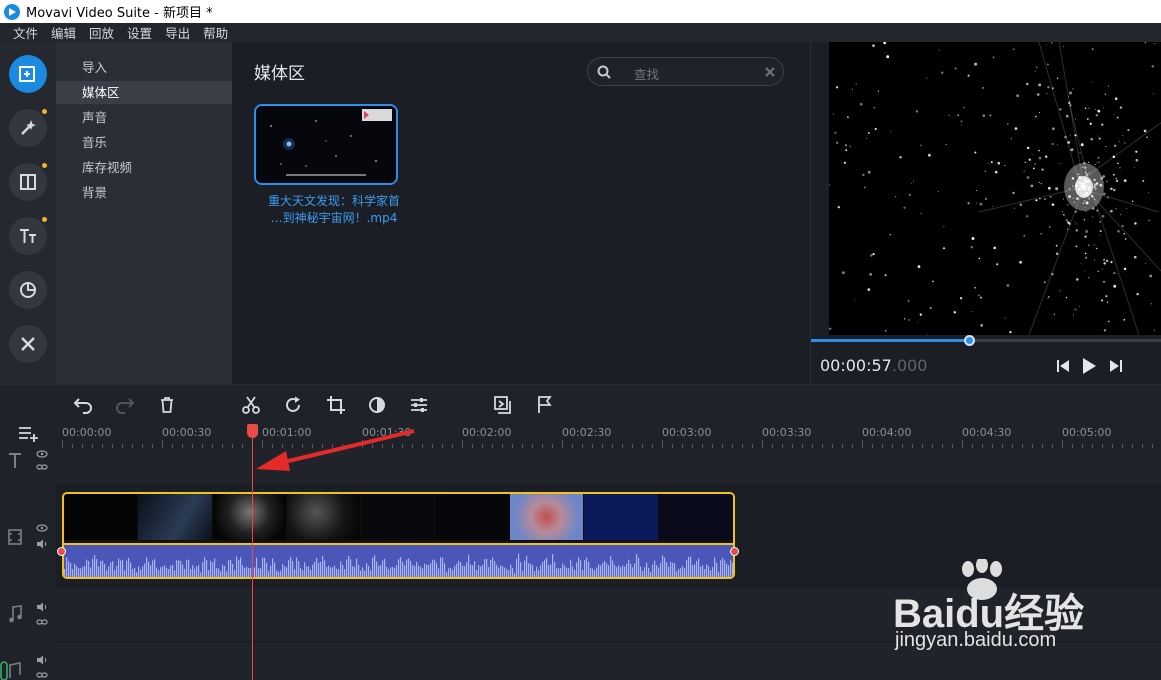  Describe the element at coordinates (144, 142) in the screenshot. I see `category-music: 音乐` at that location.